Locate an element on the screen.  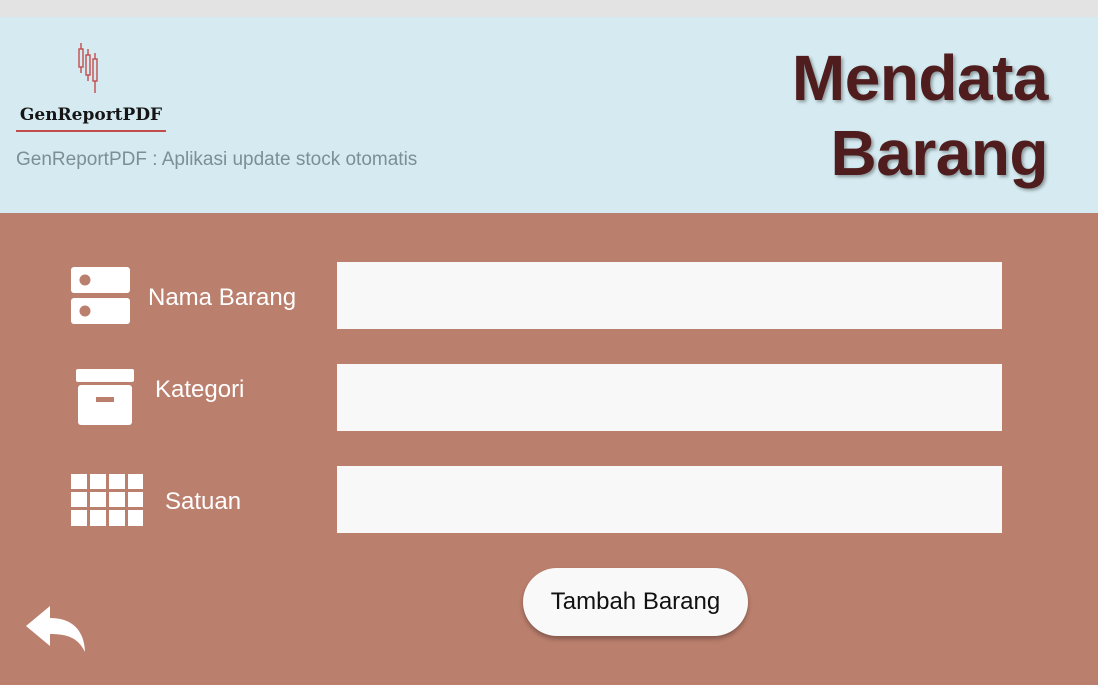
logo-text: GenReportPDF is located at coordinates (91, 115).